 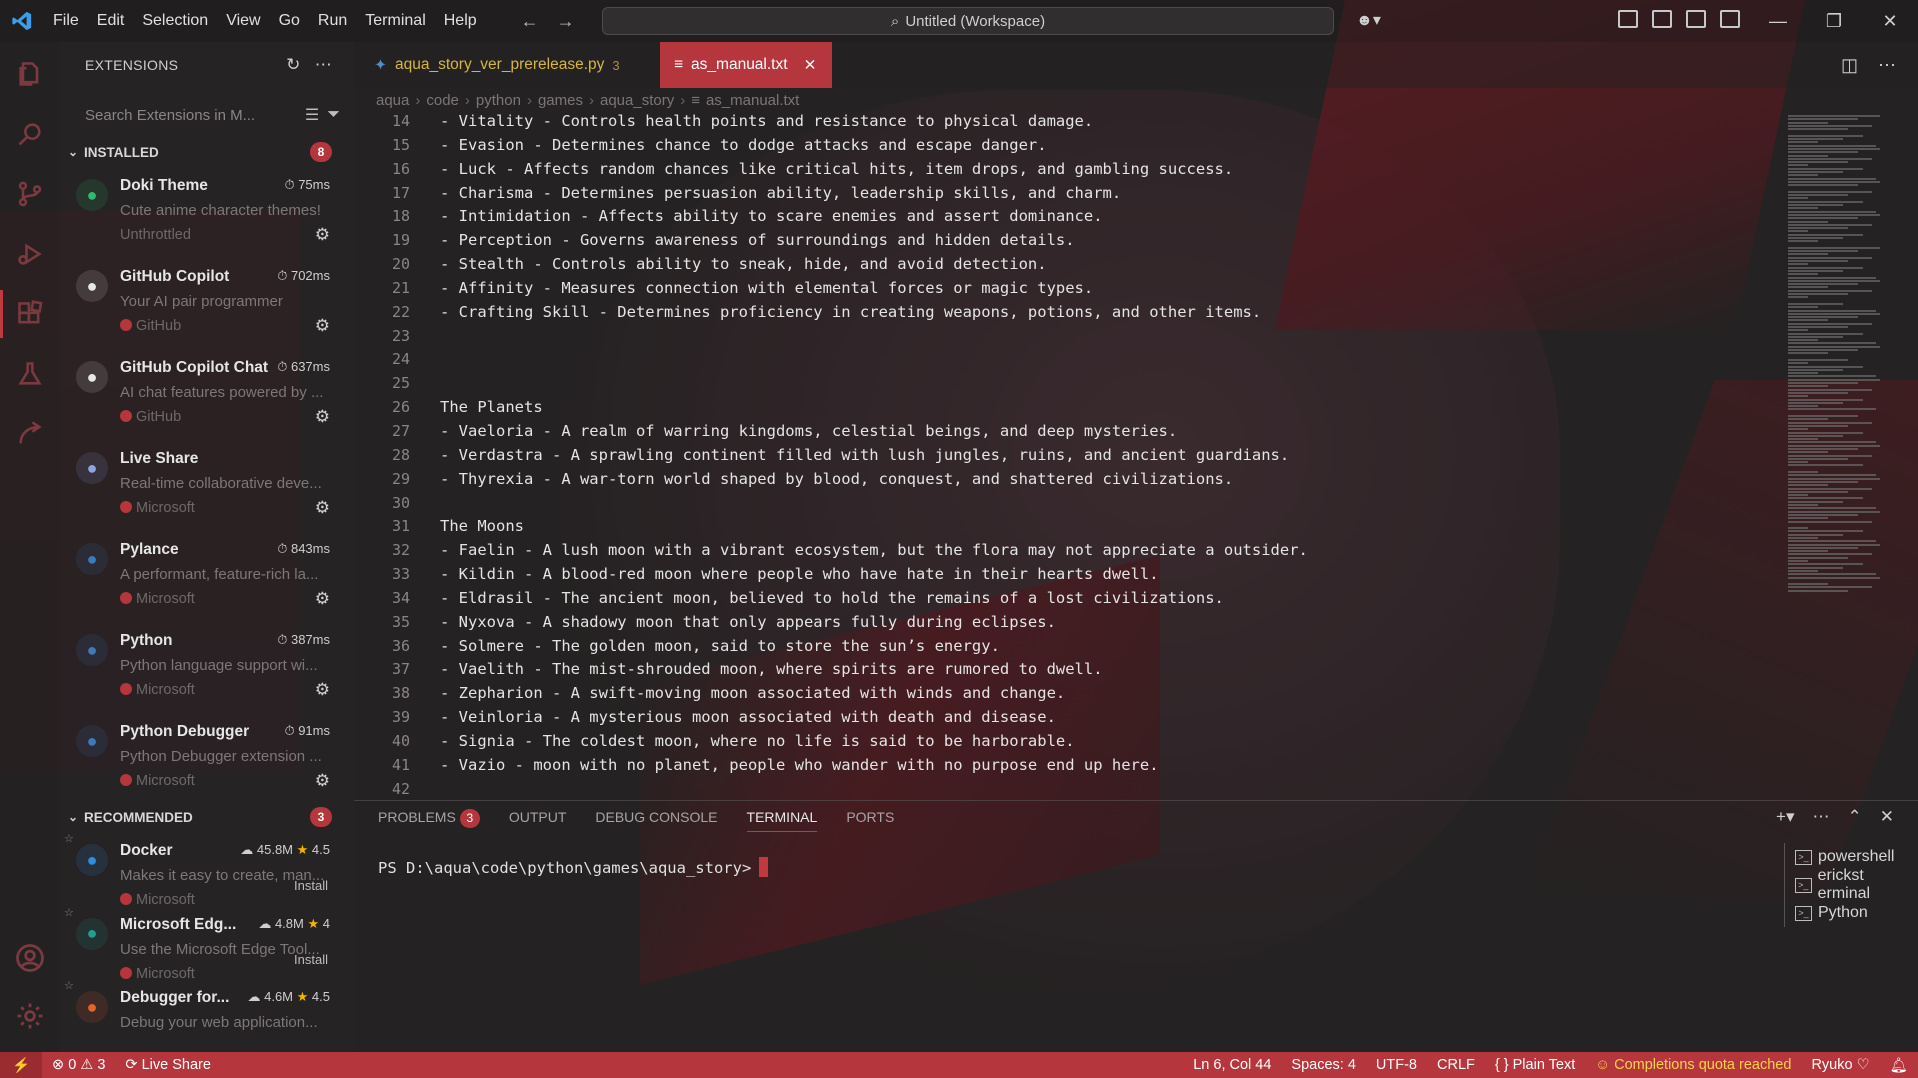 What do you see at coordinates (573, 867) in the screenshot?
I see `terminal-output: PS D:\aqua\code\python\games\aqua_story>` at bounding box center [573, 867].